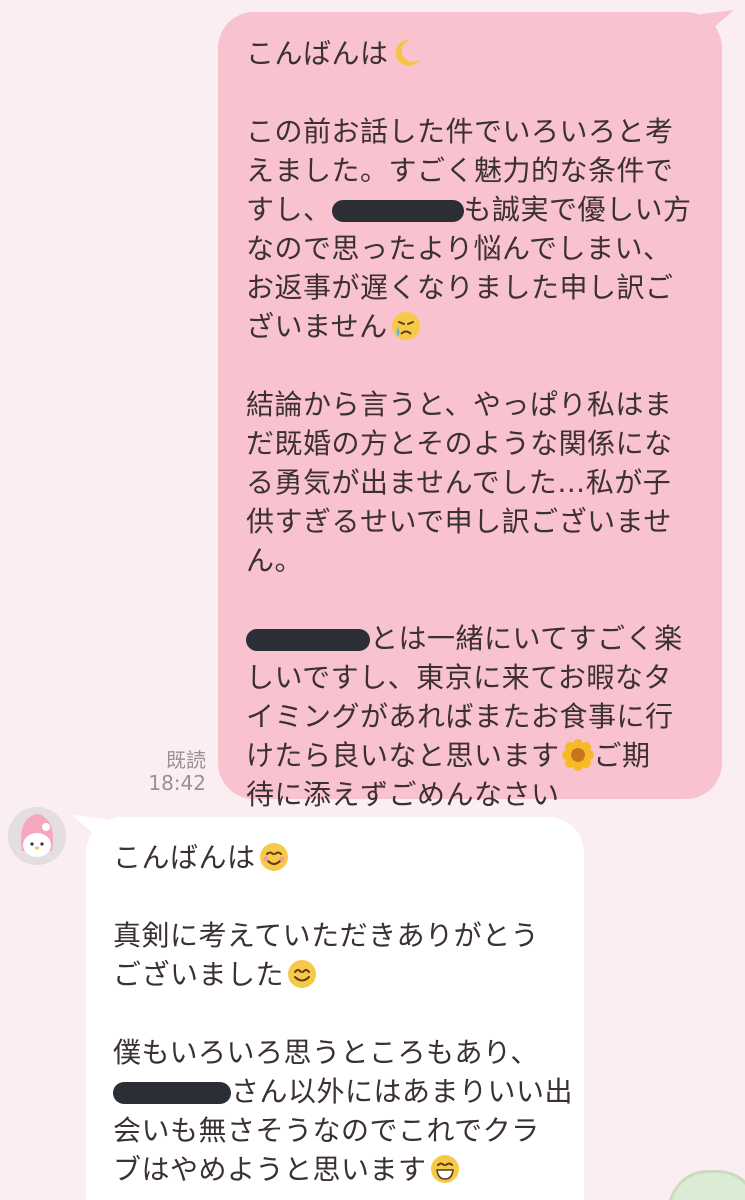 This screenshot has width=745, height=1200. Describe the element at coordinates (577, 209) in the screenshot. I see `message-text: も誠実で優しい方` at that location.